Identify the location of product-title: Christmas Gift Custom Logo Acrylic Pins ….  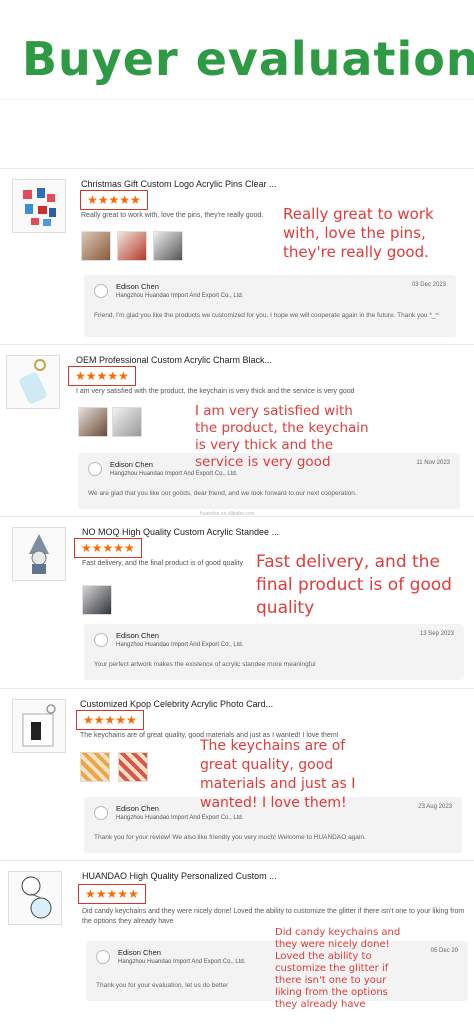
(179, 184).